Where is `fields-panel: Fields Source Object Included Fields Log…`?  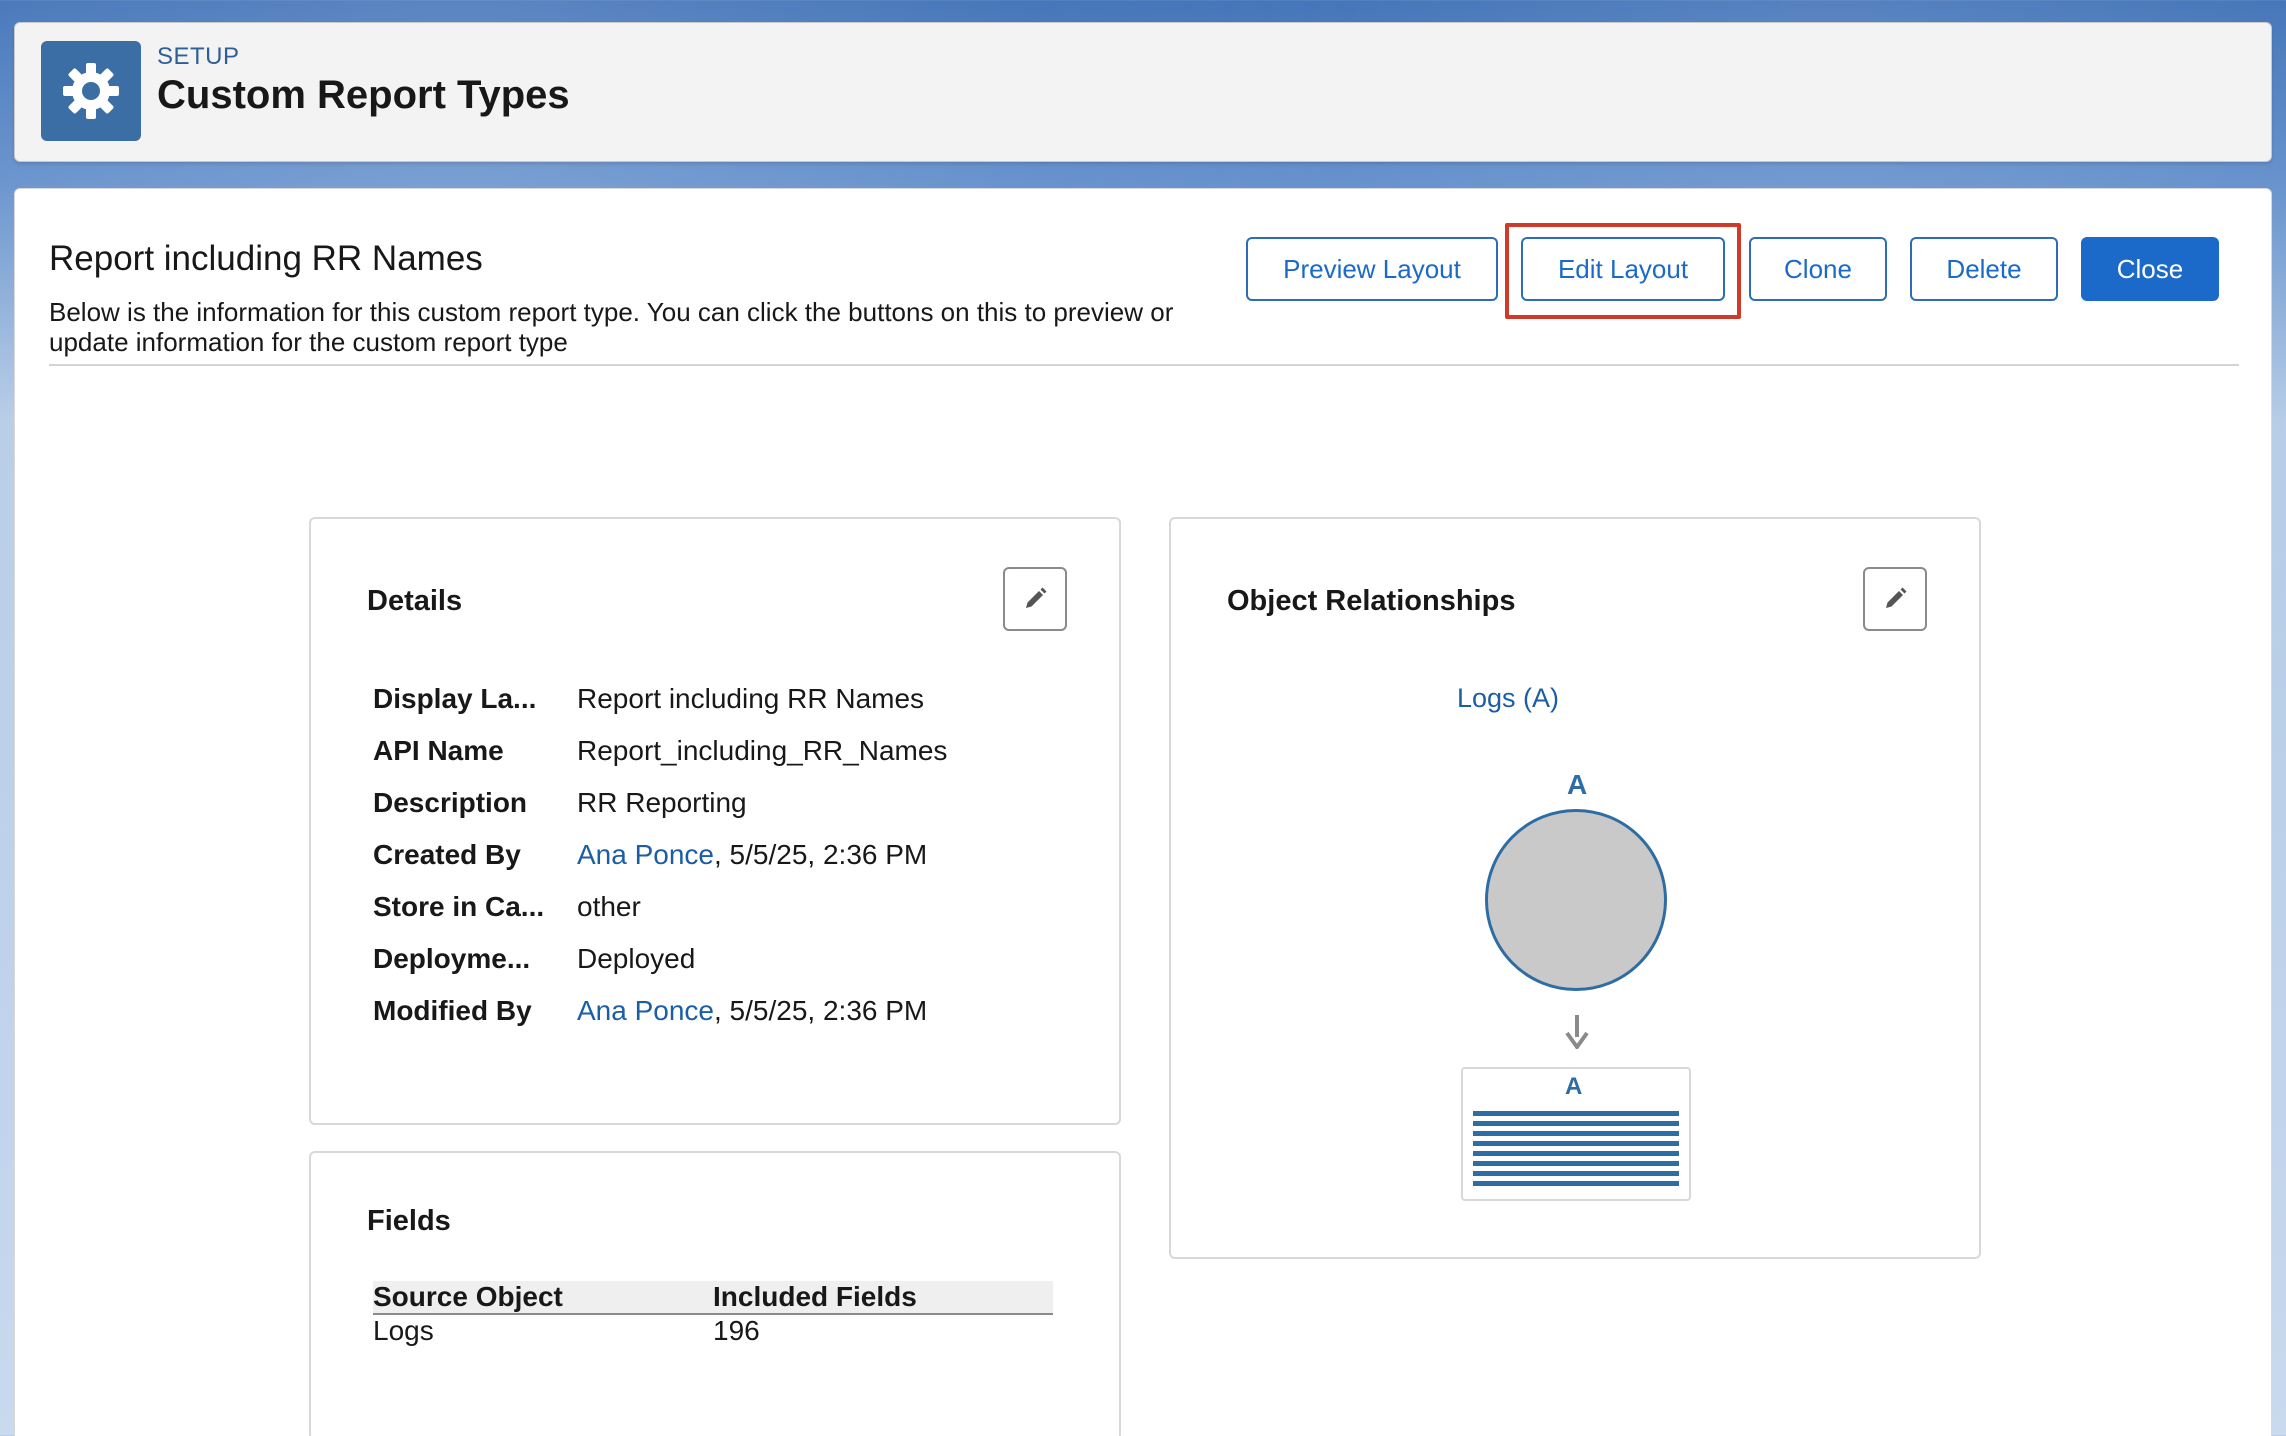
fields-panel: Fields Source Object Included Fields Log… is located at coordinates (715, 1293).